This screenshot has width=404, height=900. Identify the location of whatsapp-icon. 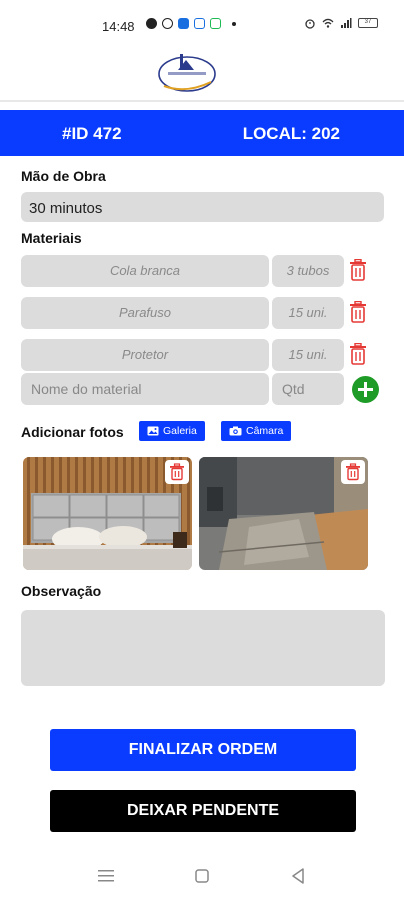
(167, 23).